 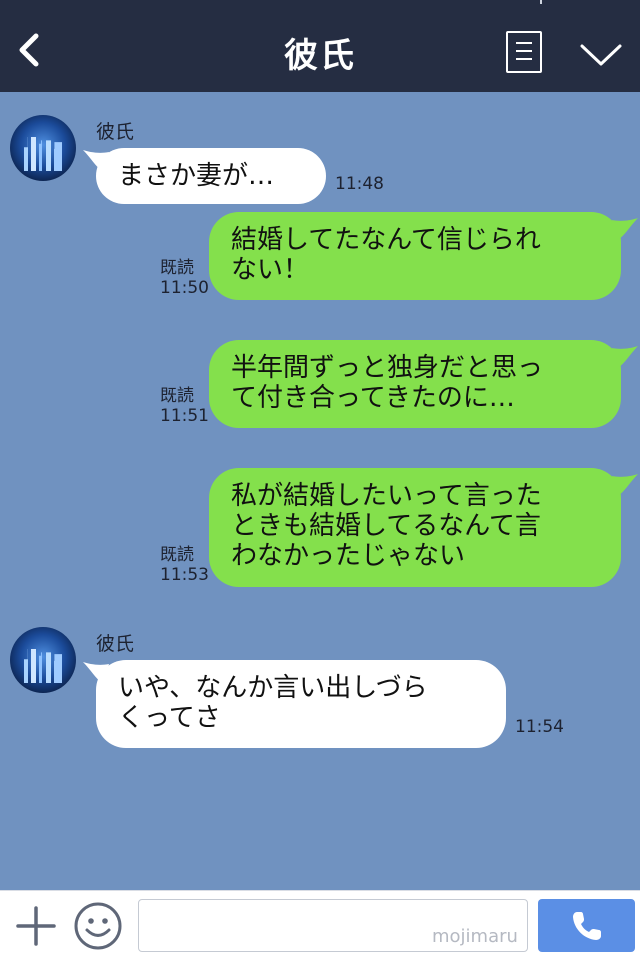 I want to click on message-time: 11:48, so click(x=359, y=184).